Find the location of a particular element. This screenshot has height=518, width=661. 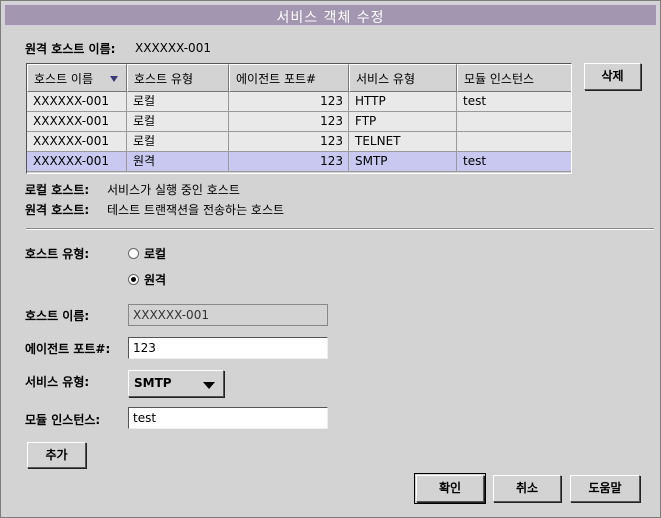

host-name-field: XXXXXX-001 is located at coordinates (228, 315).